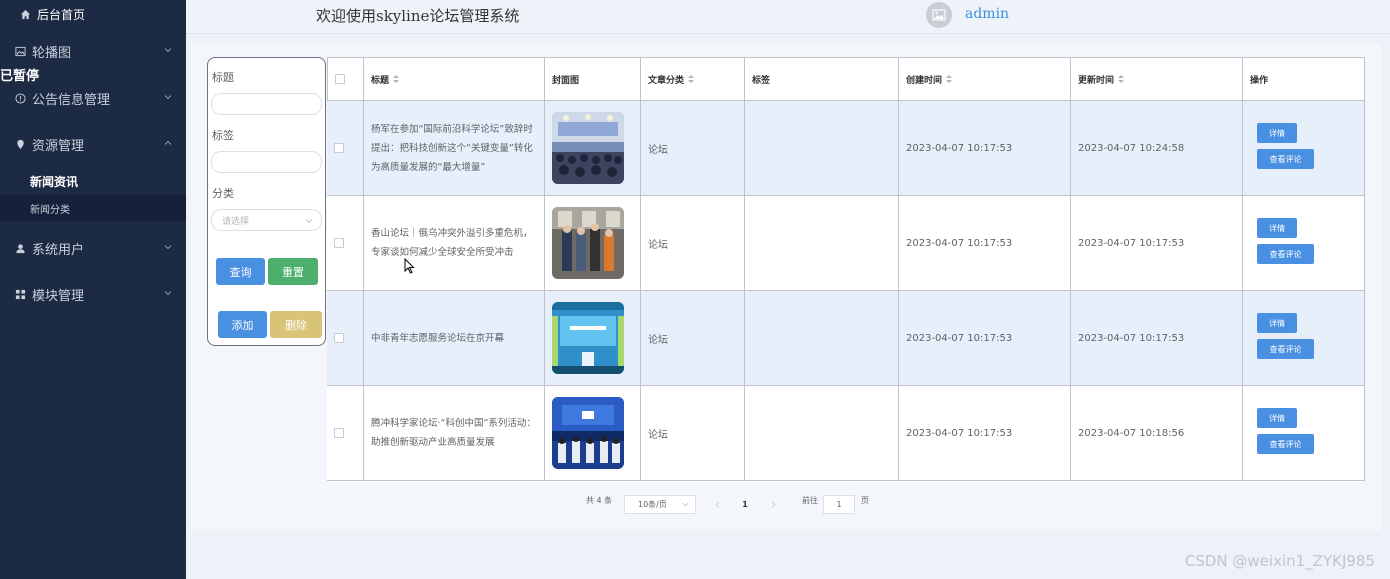  What do you see at coordinates (1157, 79) in the screenshot?
I see `column-header-updated: 更新时间` at bounding box center [1157, 79].